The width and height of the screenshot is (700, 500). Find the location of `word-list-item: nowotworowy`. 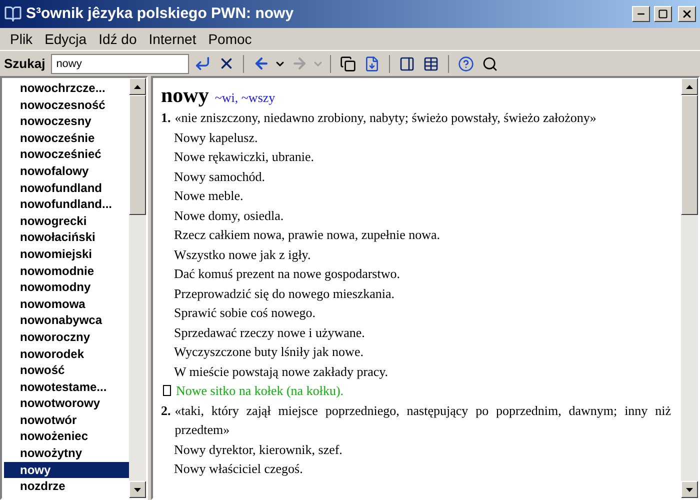

word-list-item: nowotworowy is located at coordinates (66, 403).